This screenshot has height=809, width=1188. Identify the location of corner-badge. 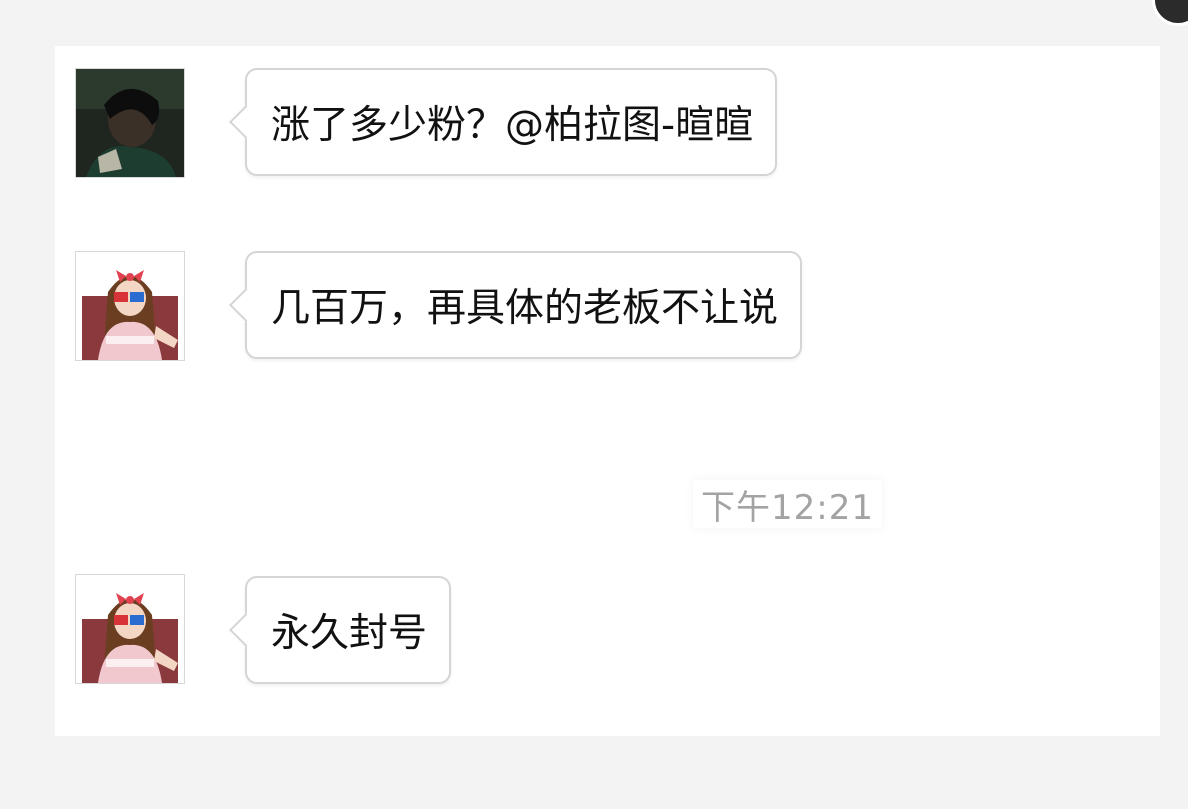
(1170, 13).